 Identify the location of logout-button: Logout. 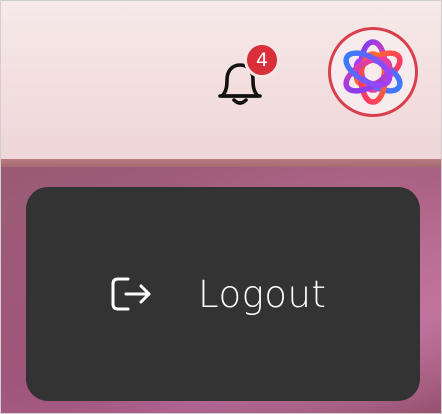
(216, 294).